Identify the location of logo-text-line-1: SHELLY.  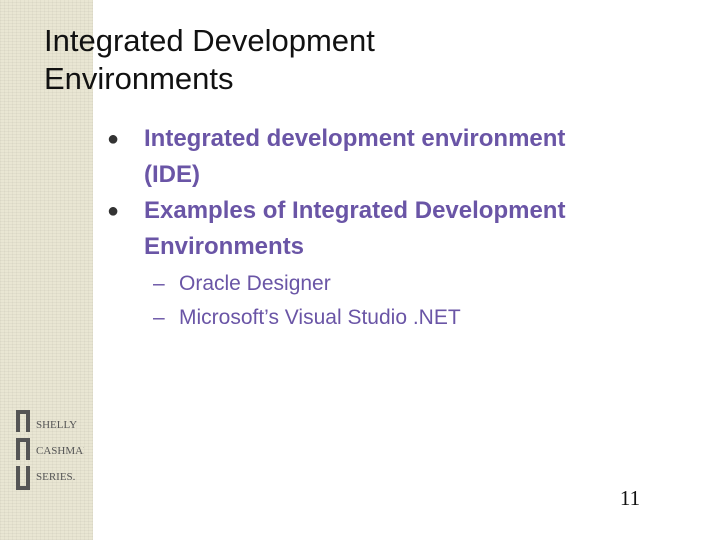
(56, 425).